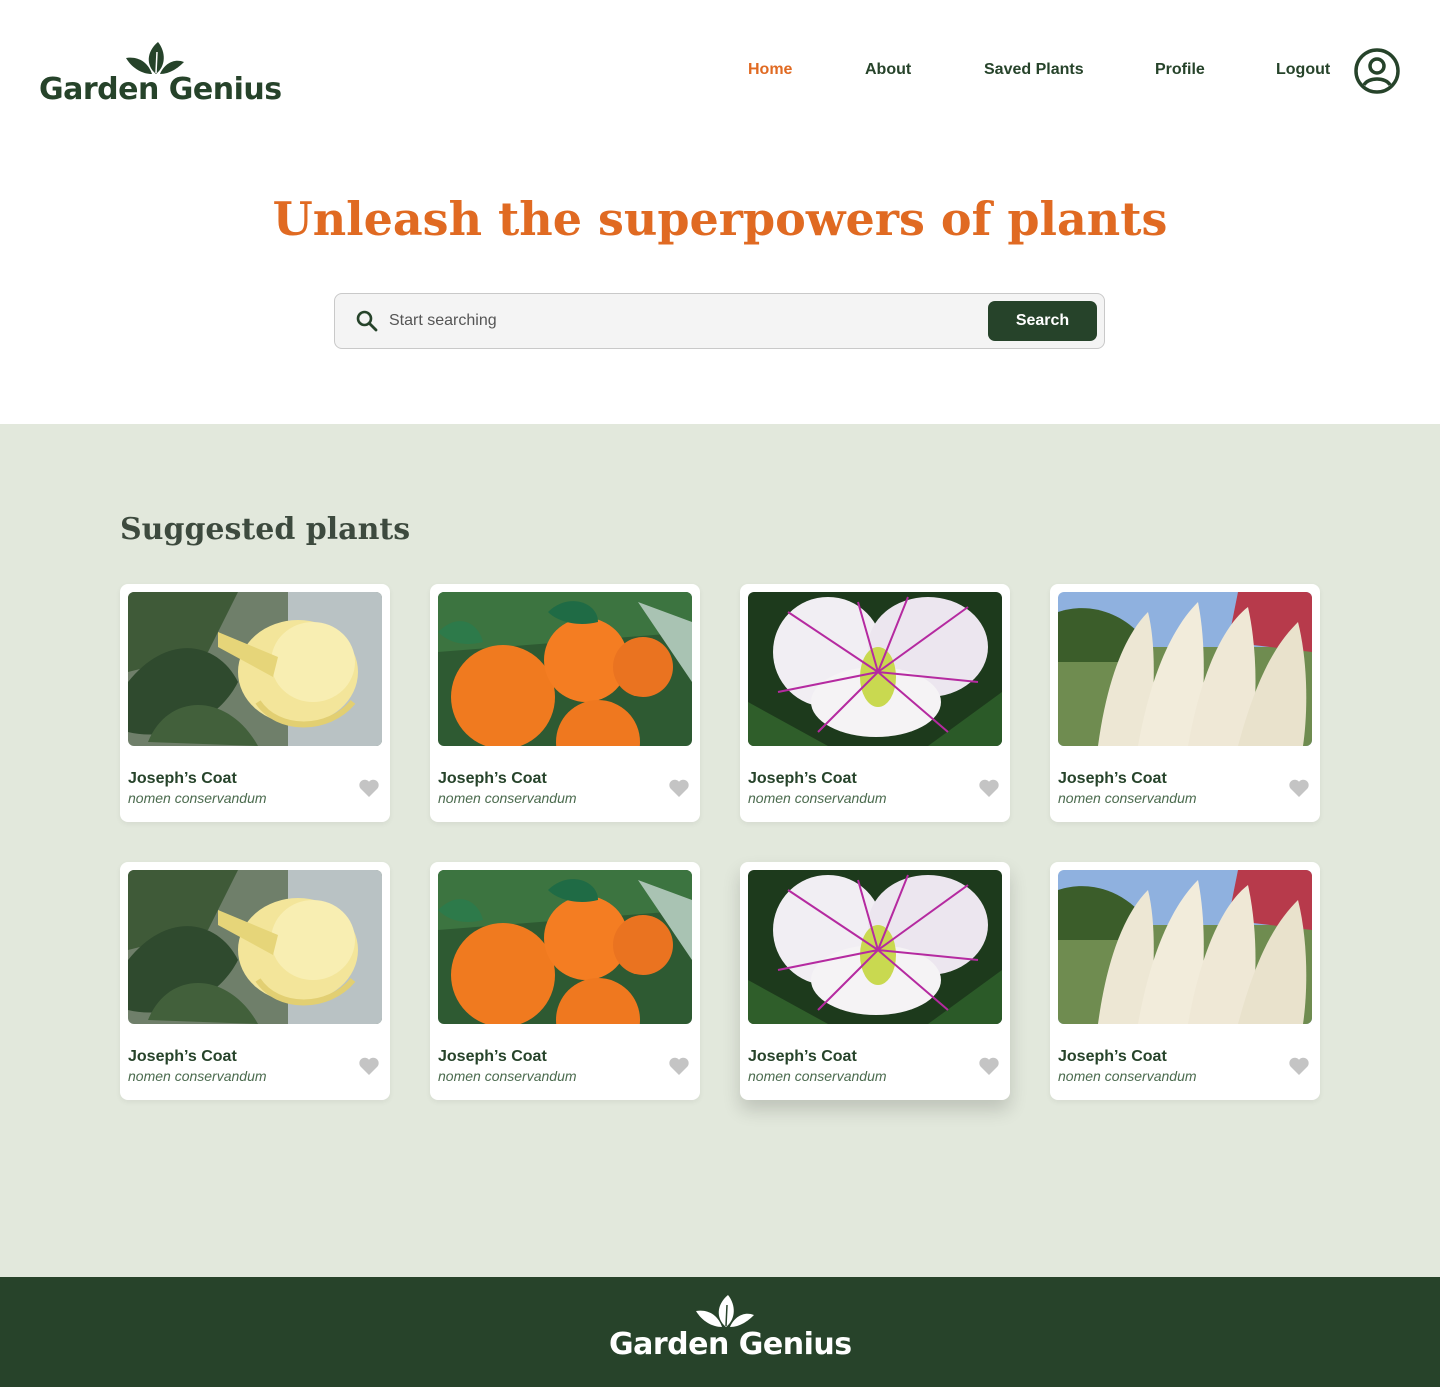 The height and width of the screenshot is (1387, 1440). I want to click on site-footer: Garden Genius, so click(720, 1332).